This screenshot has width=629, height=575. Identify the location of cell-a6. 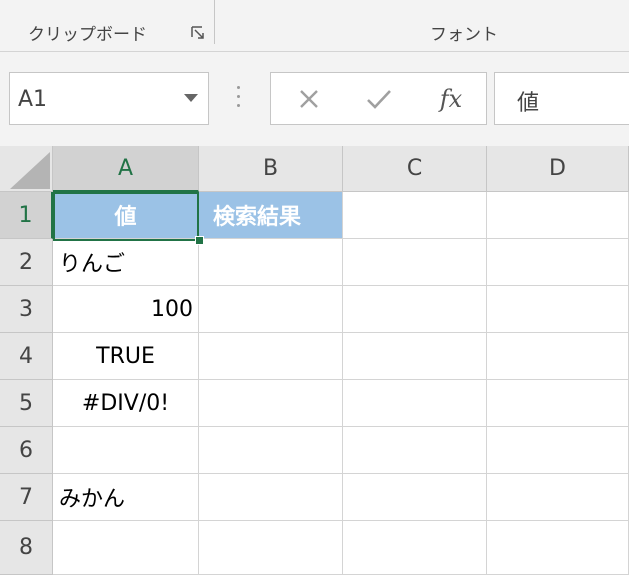
(126, 450).